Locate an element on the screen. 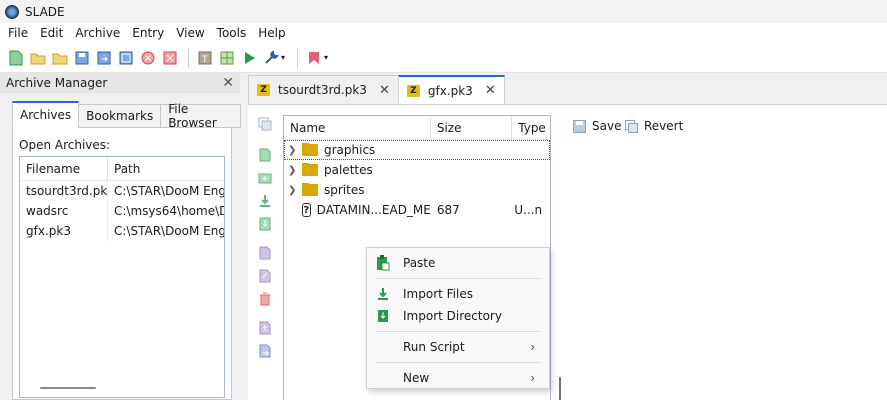 The width and height of the screenshot is (887, 400). menu-tools: Tools is located at coordinates (232, 33).